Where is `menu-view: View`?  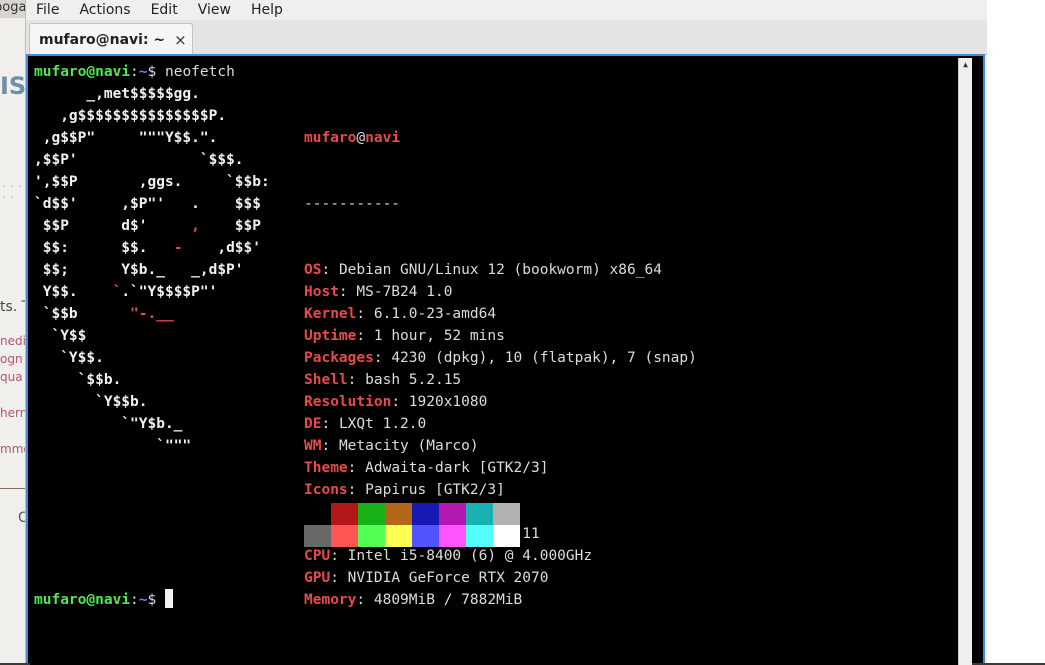 menu-view: View is located at coordinates (214, 10).